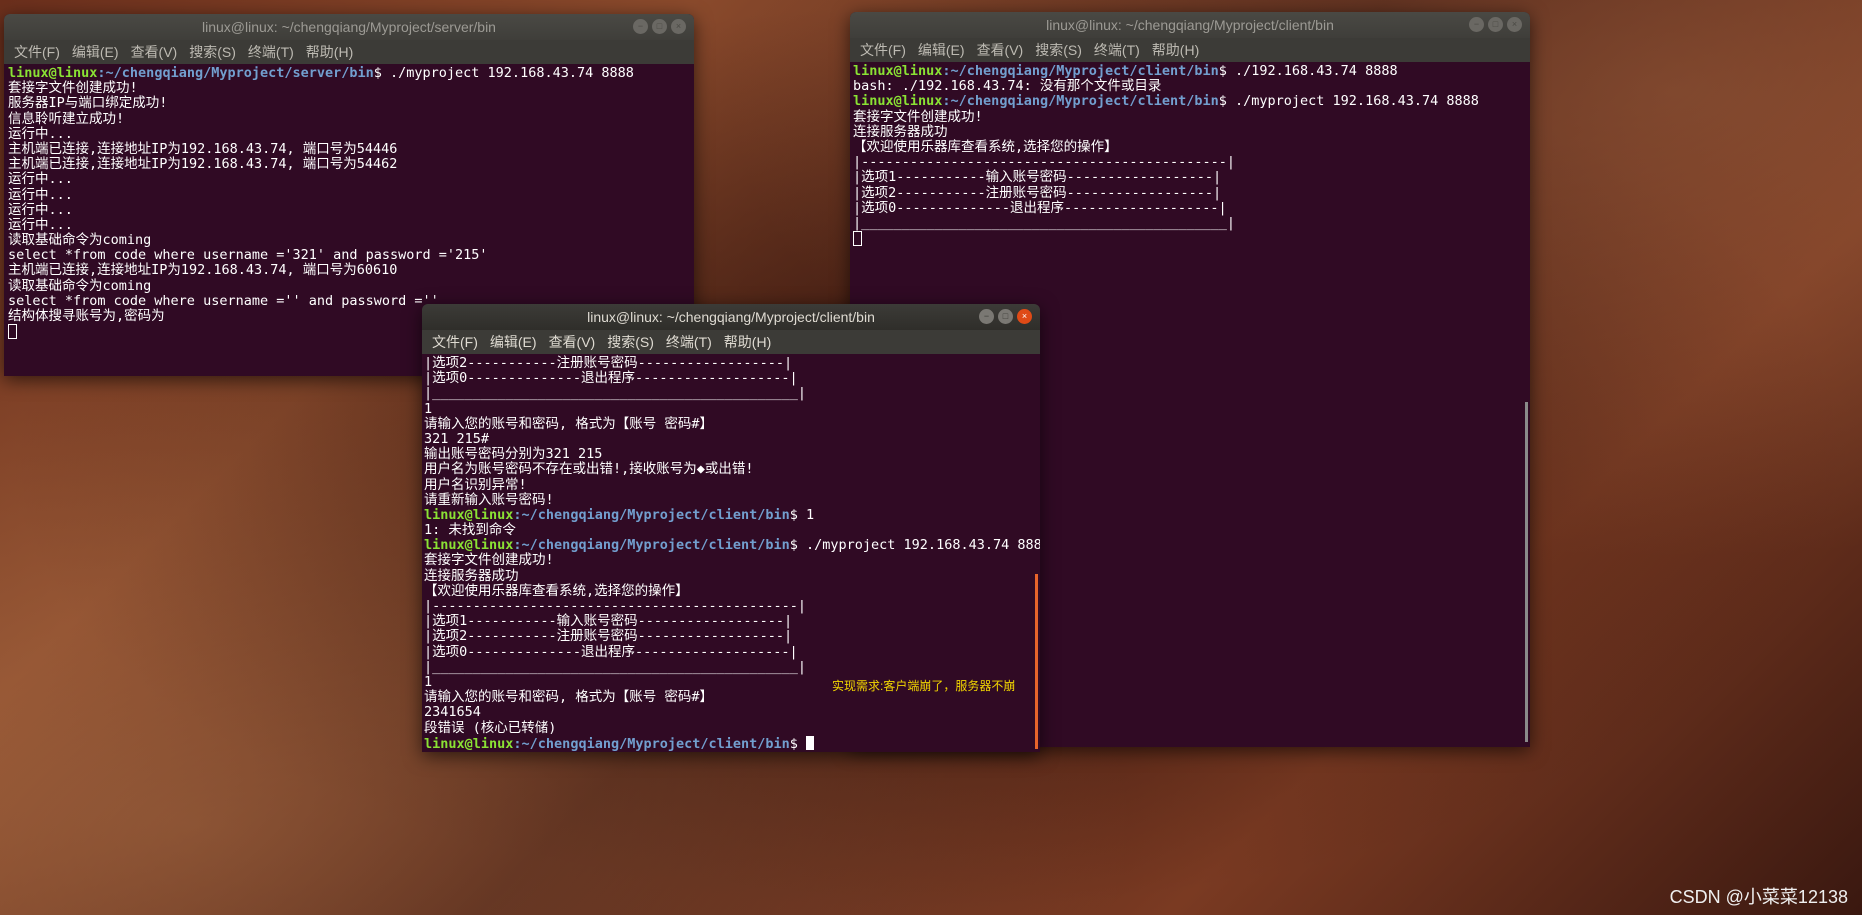  Describe the element at coordinates (556, 590) in the screenshot. I see `output-line: 【欢迎使用乐器库查看系统,选择您的操作】` at that location.